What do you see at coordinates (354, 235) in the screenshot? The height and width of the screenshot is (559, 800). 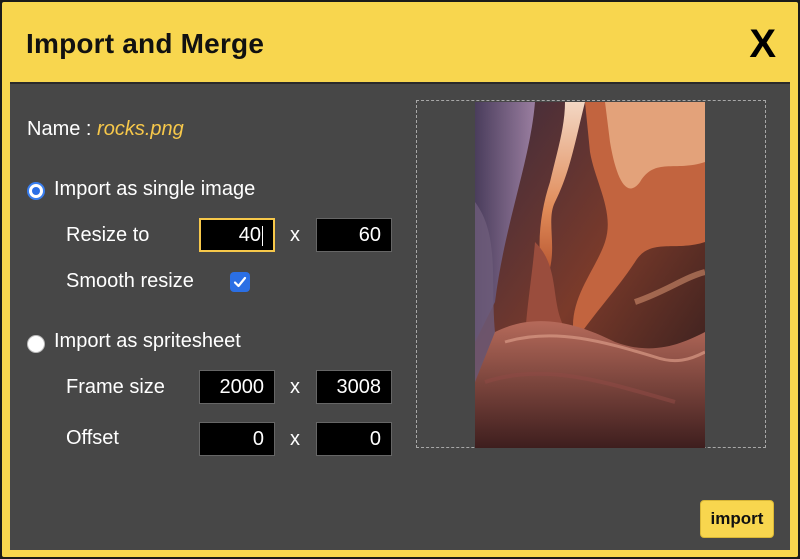 I see `resize-height-input: 60` at bounding box center [354, 235].